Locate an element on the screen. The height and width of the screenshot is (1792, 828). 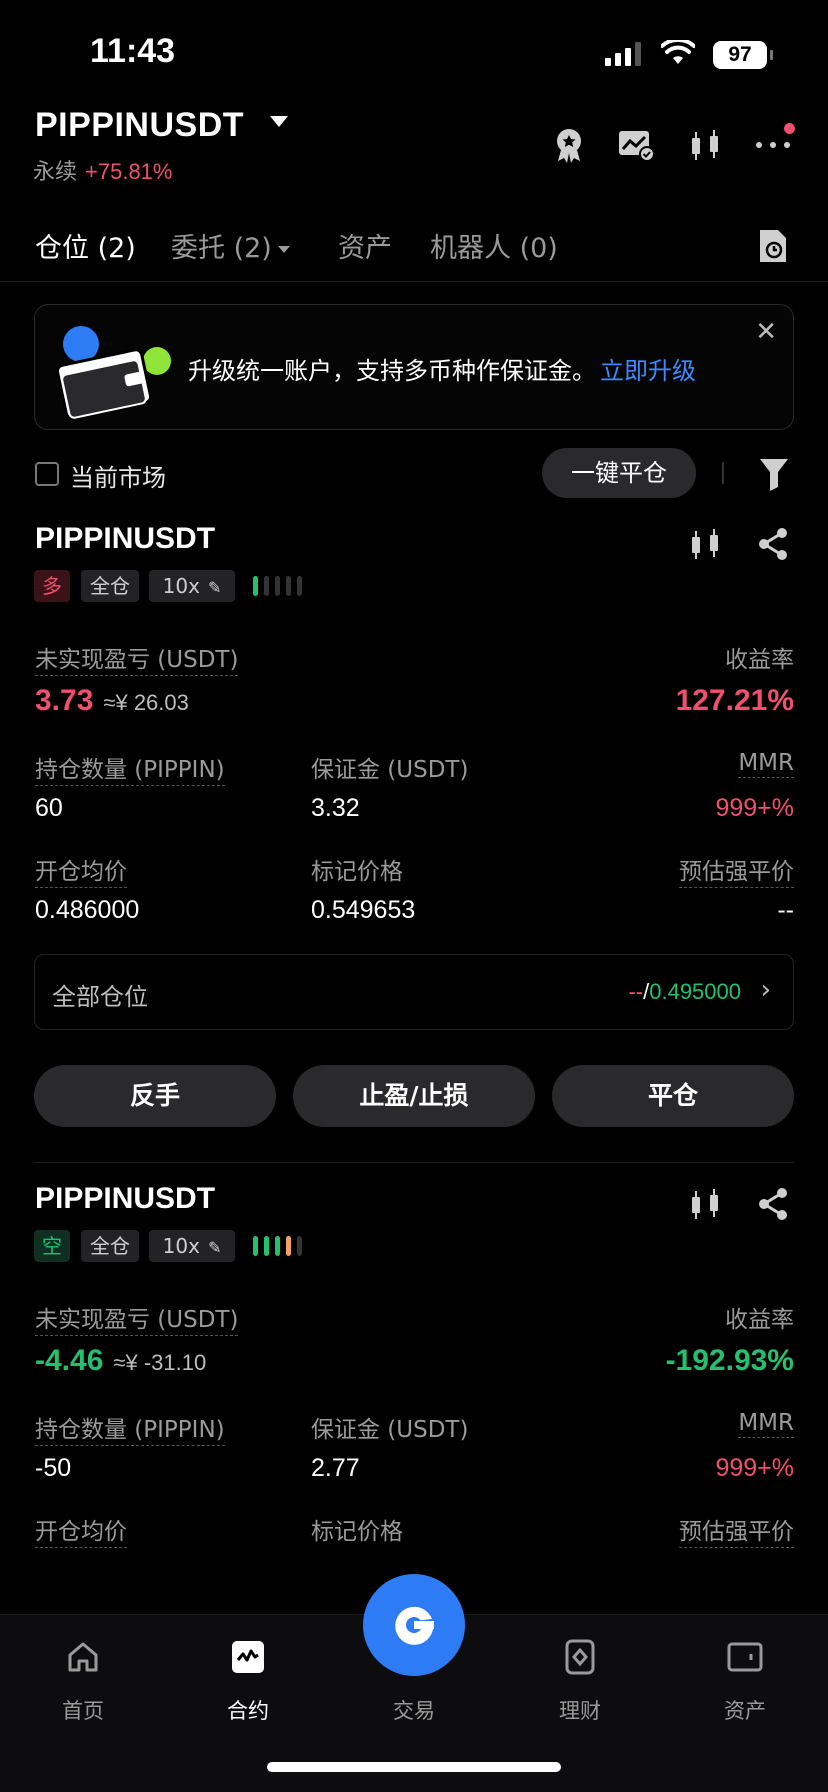
tab-orders: 委托 (2) is located at coordinates (230, 245).